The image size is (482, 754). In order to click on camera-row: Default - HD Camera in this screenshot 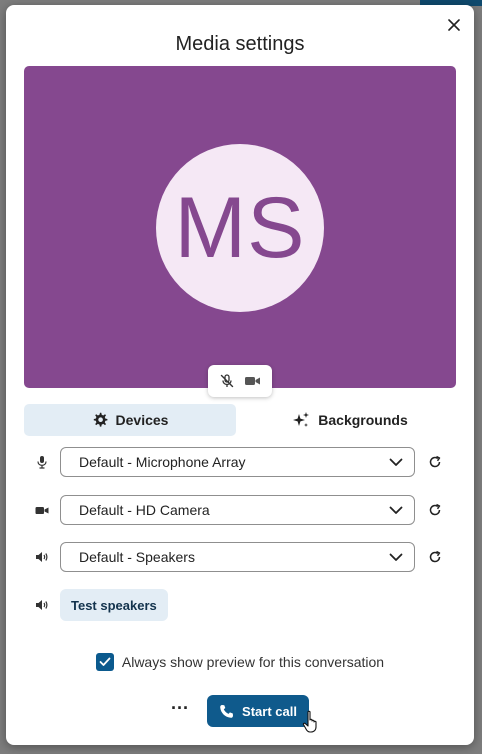, I will do `click(240, 510)`.